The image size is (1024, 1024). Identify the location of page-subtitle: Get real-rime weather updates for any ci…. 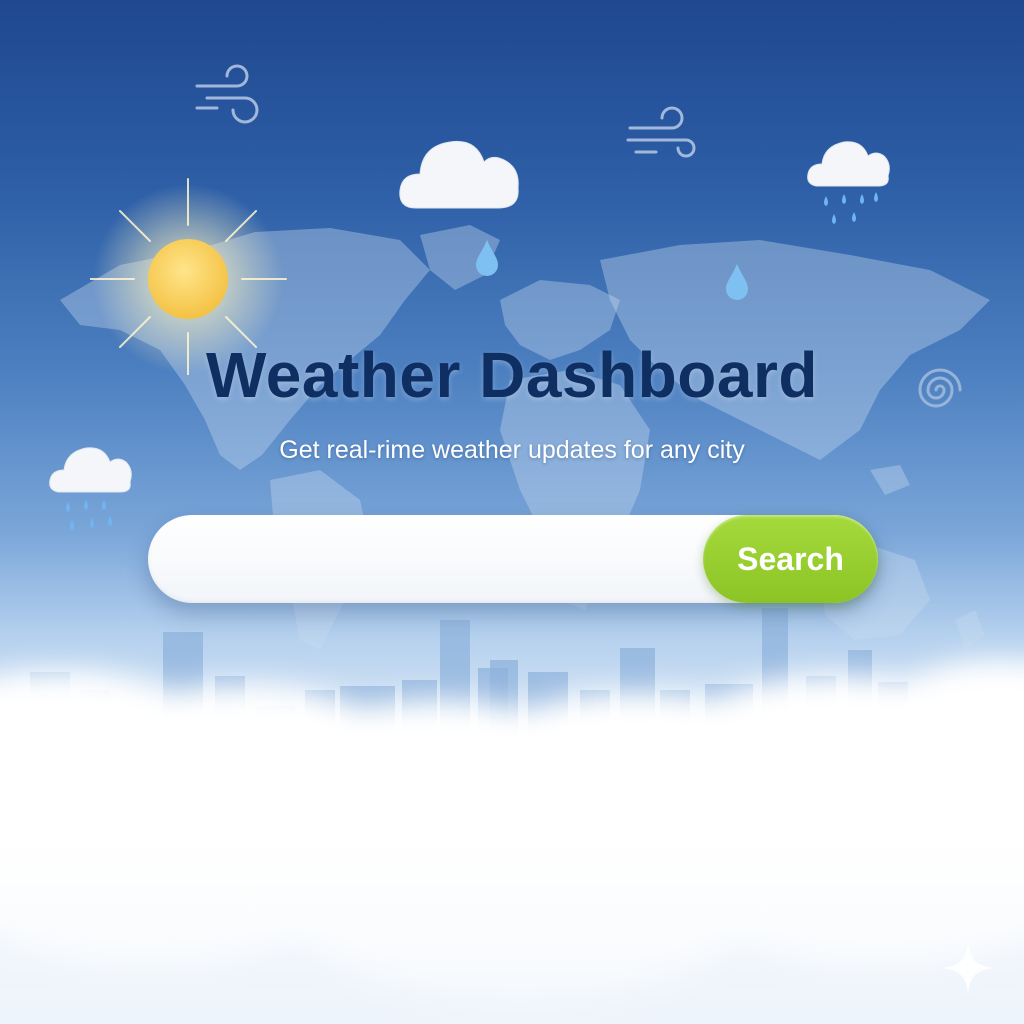
(512, 450).